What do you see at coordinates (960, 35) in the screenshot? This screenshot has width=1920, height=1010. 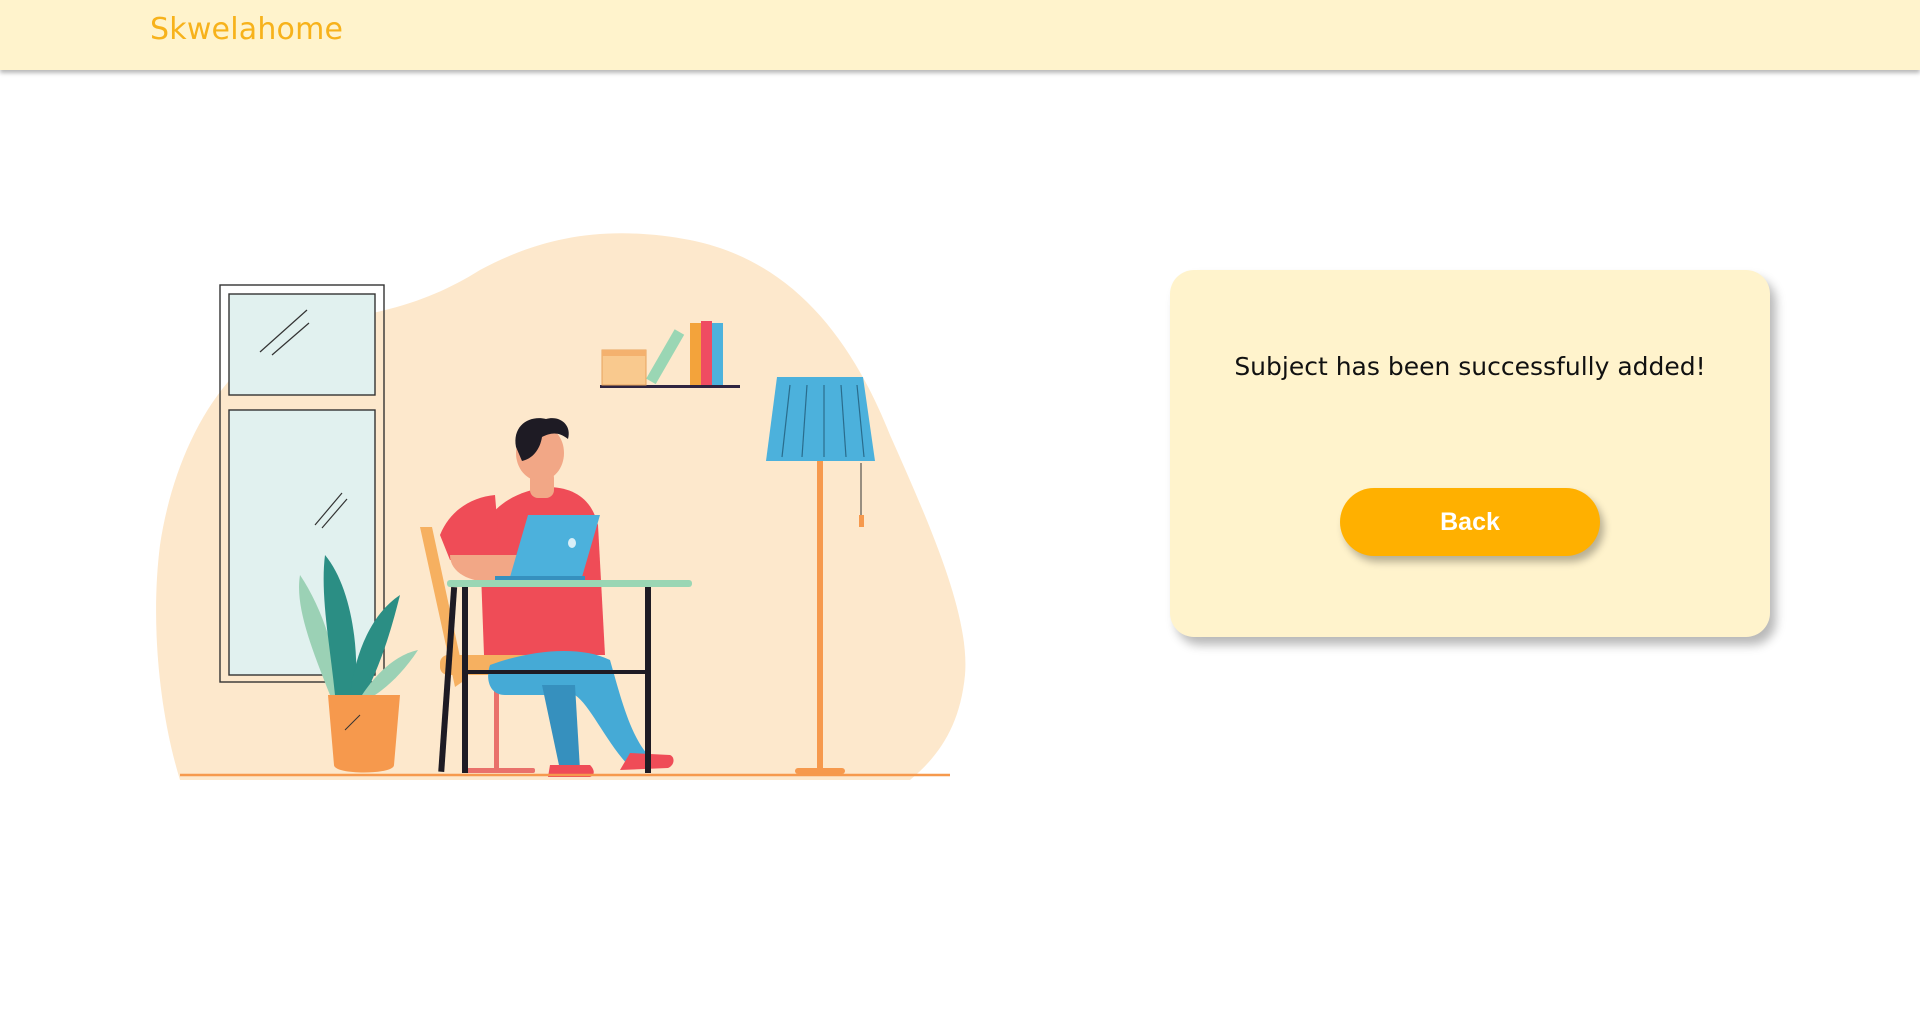 I see `top-navigation-bar: Skwelahome` at bounding box center [960, 35].